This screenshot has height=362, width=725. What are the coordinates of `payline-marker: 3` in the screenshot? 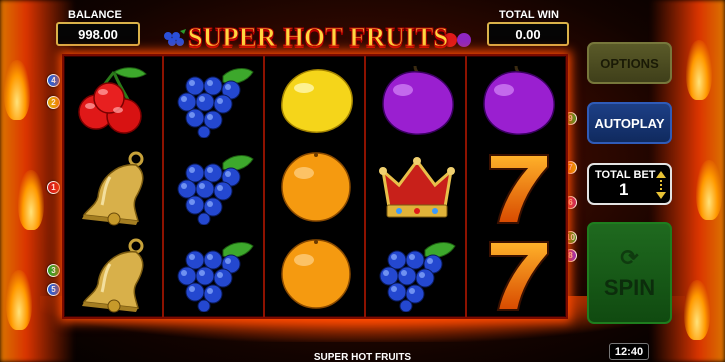 It's located at (53, 270).